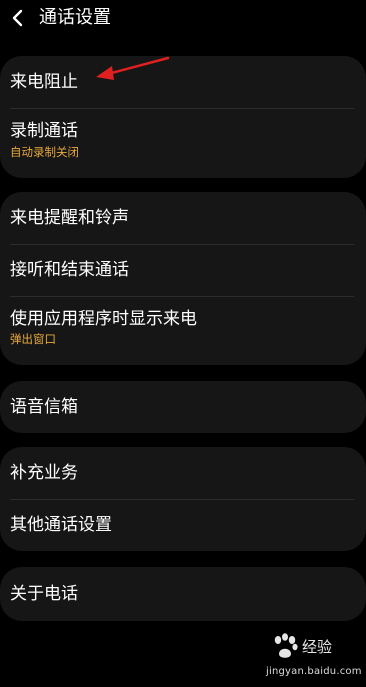 The image size is (366, 687). Describe the element at coordinates (44, 407) in the screenshot. I see `setting-label: 语音信箱` at that location.